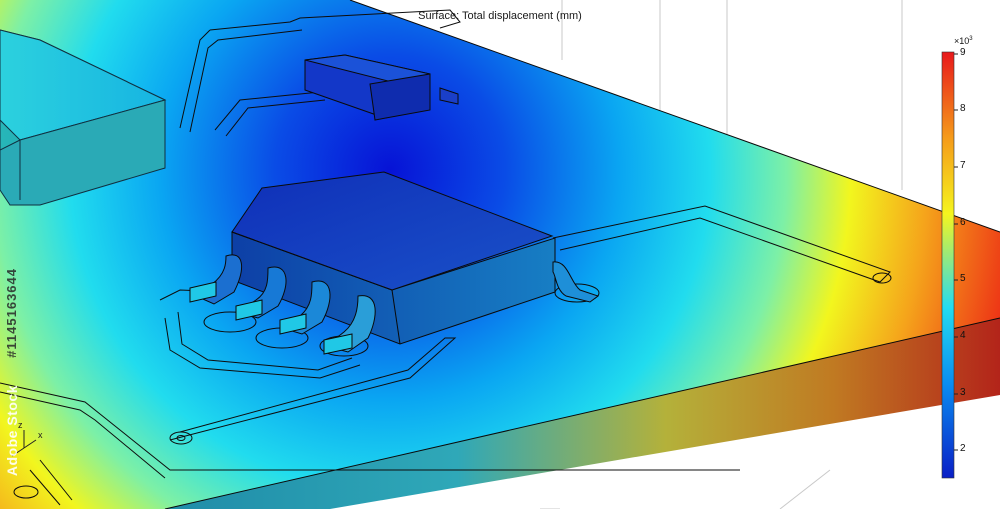  What do you see at coordinates (40, 435) in the screenshot?
I see `axis-label-x: x` at bounding box center [40, 435].